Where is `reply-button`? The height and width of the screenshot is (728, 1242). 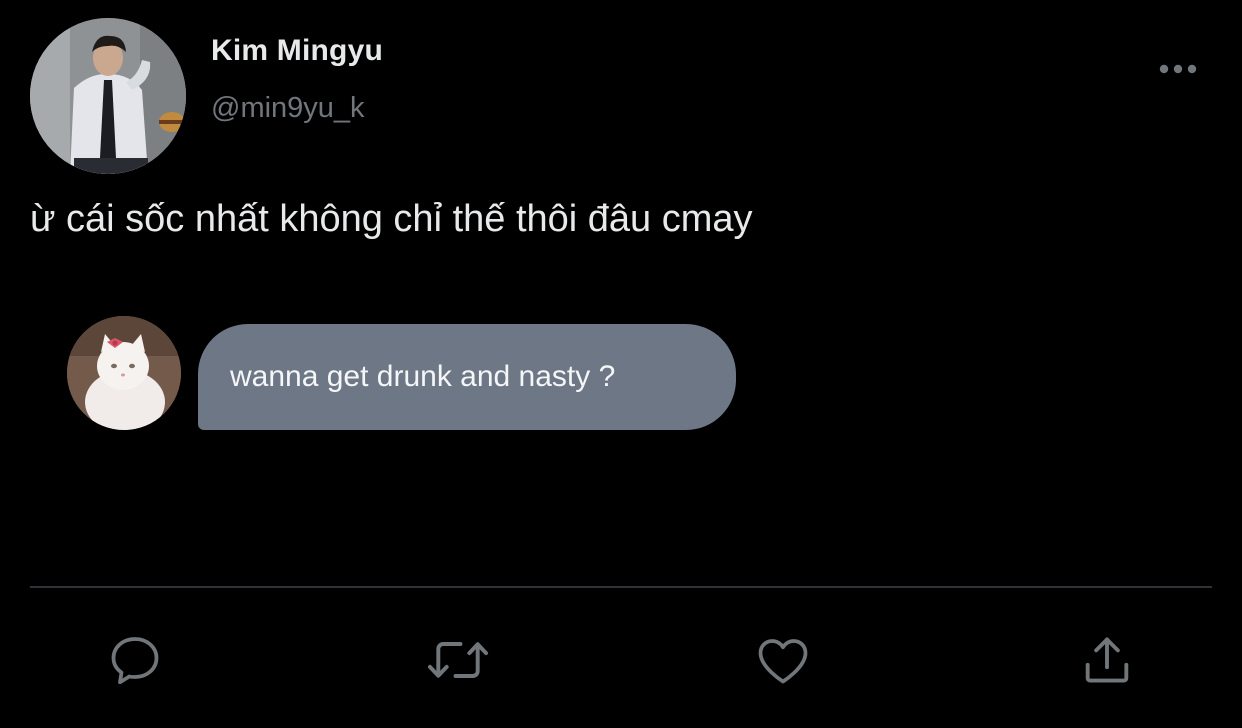
reply-button is located at coordinates (135, 660).